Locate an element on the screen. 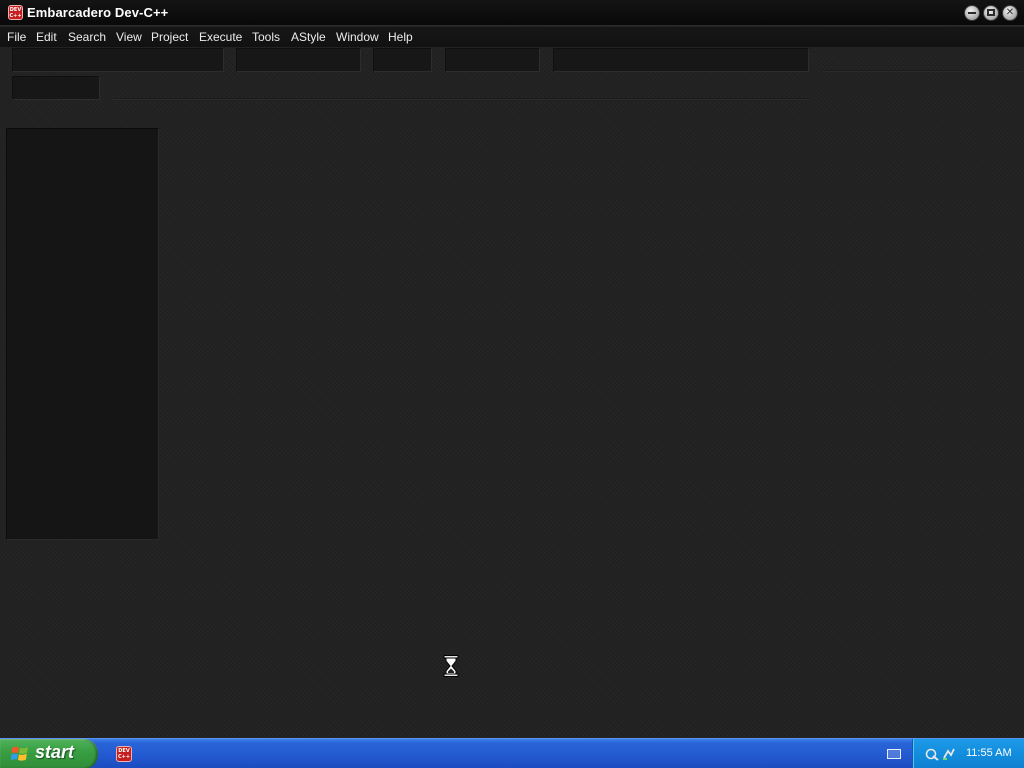  toolbar-project is located at coordinates (681, 60).